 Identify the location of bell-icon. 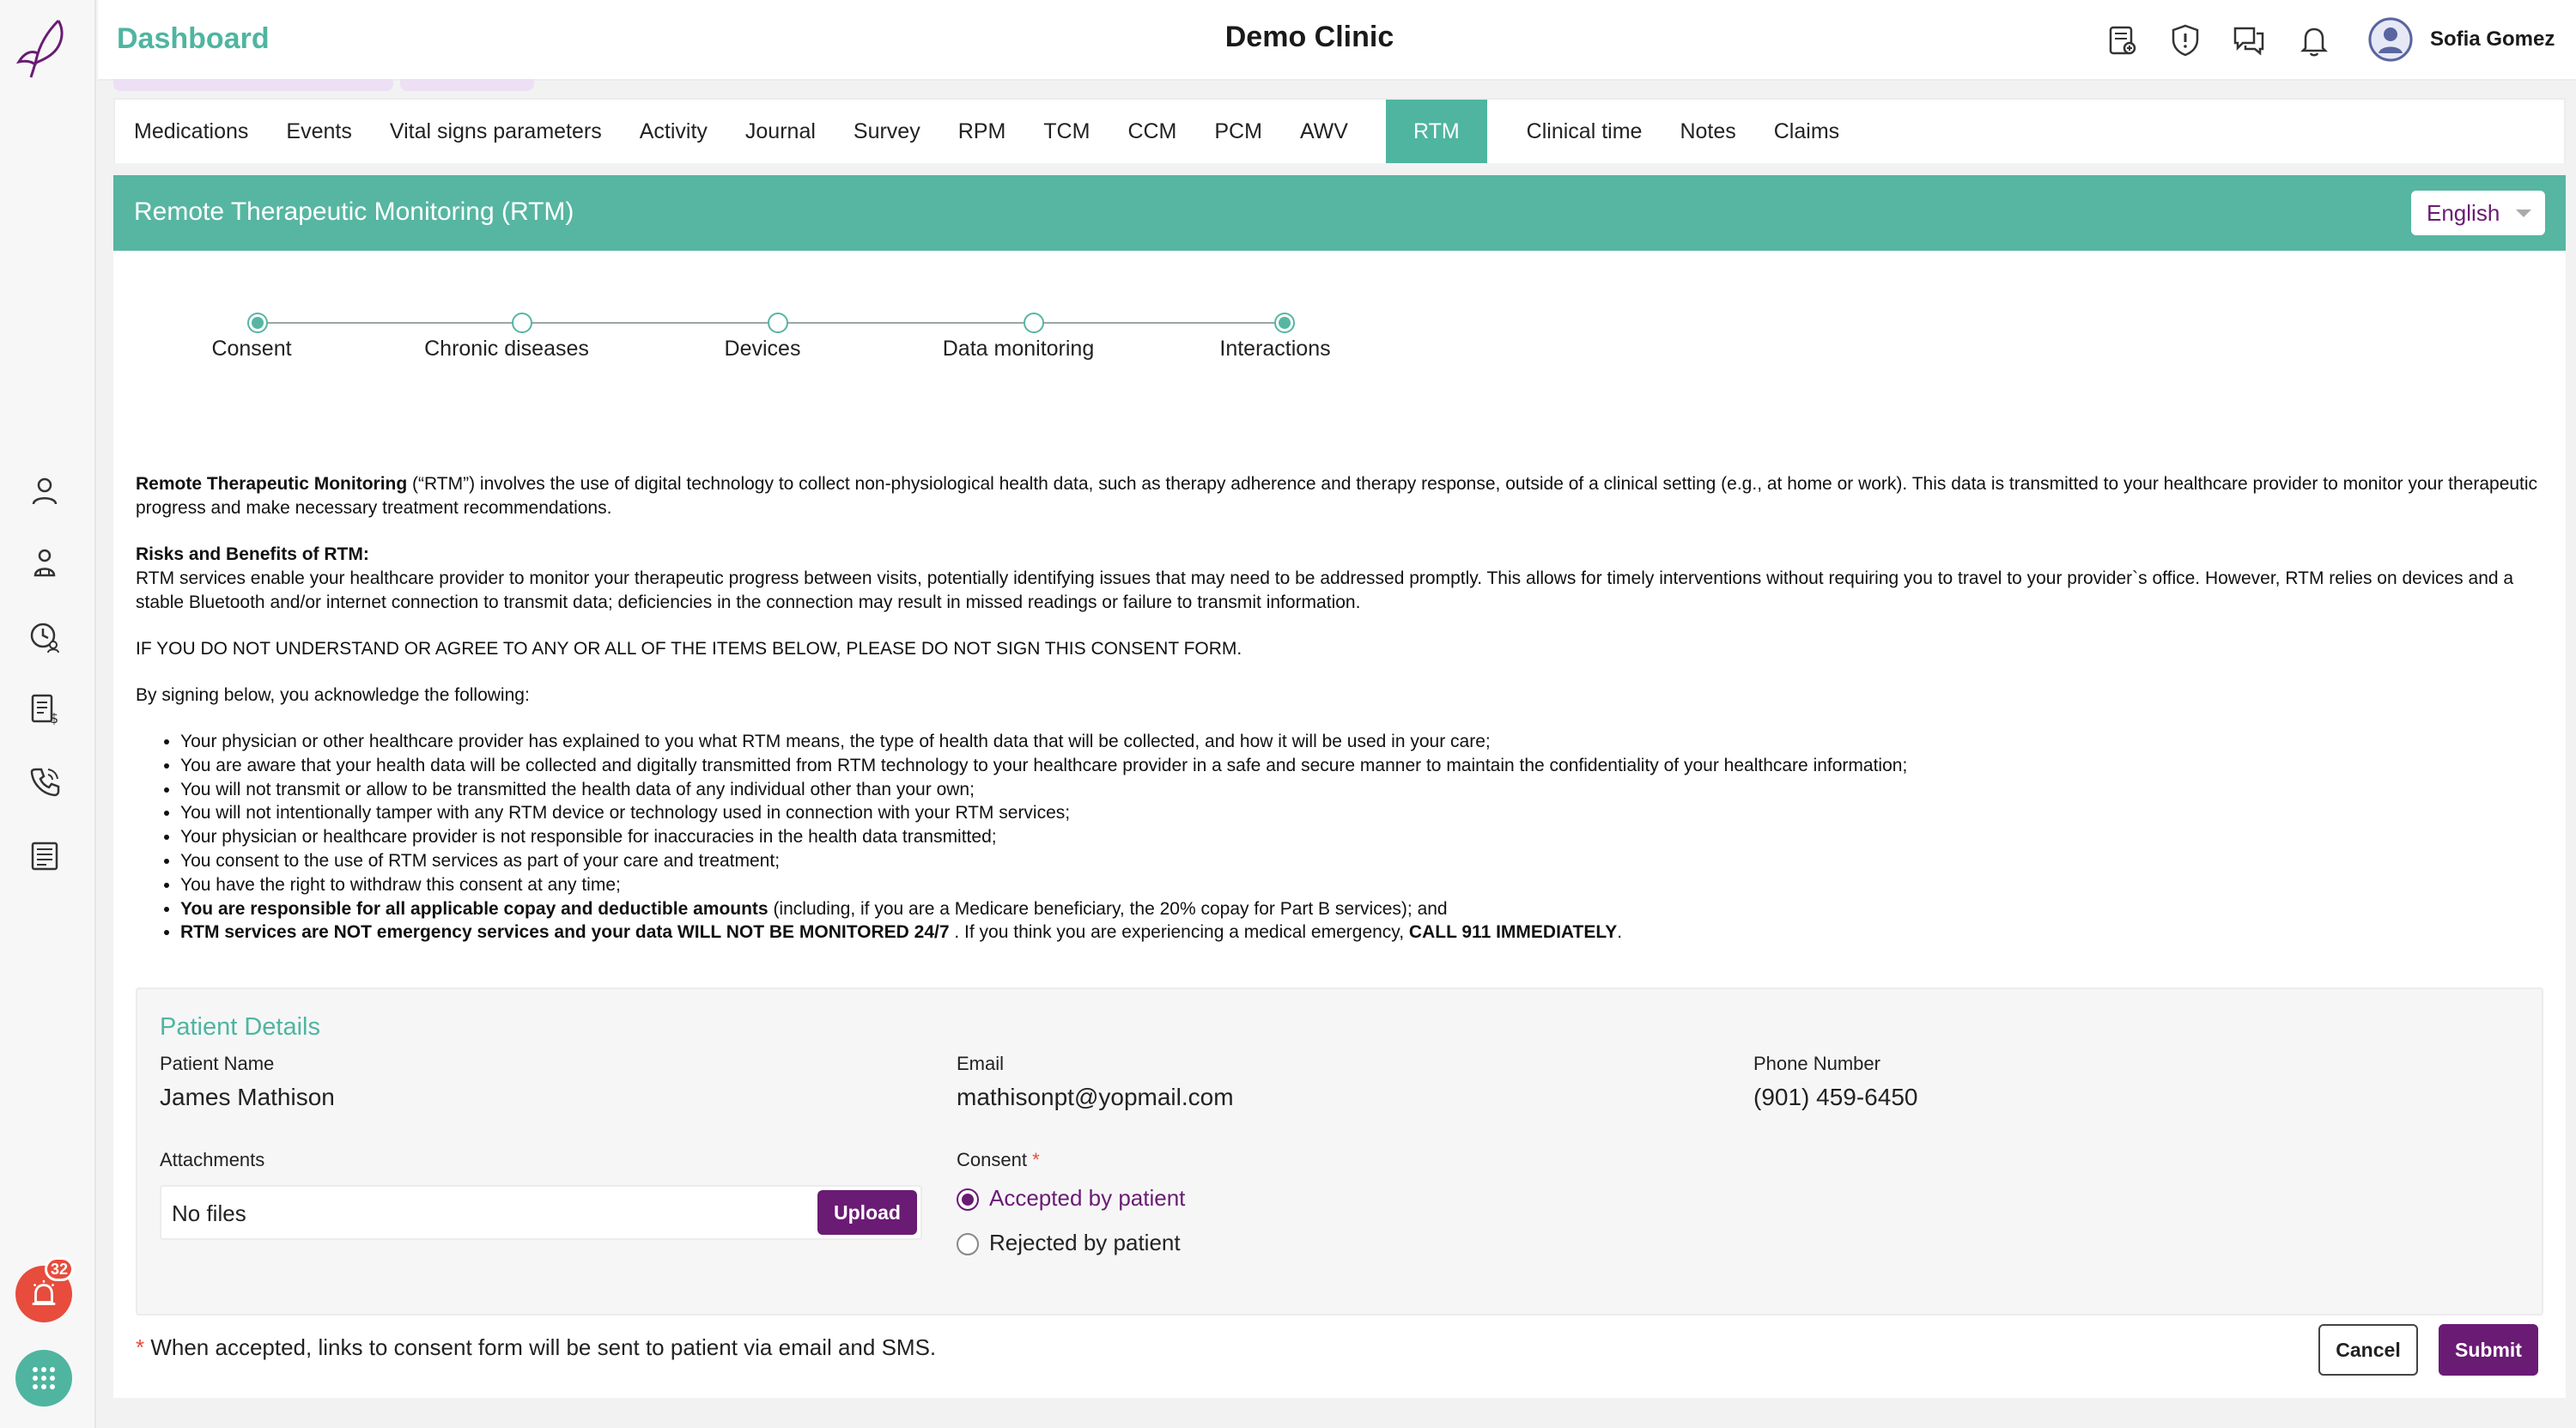
(2314, 40).